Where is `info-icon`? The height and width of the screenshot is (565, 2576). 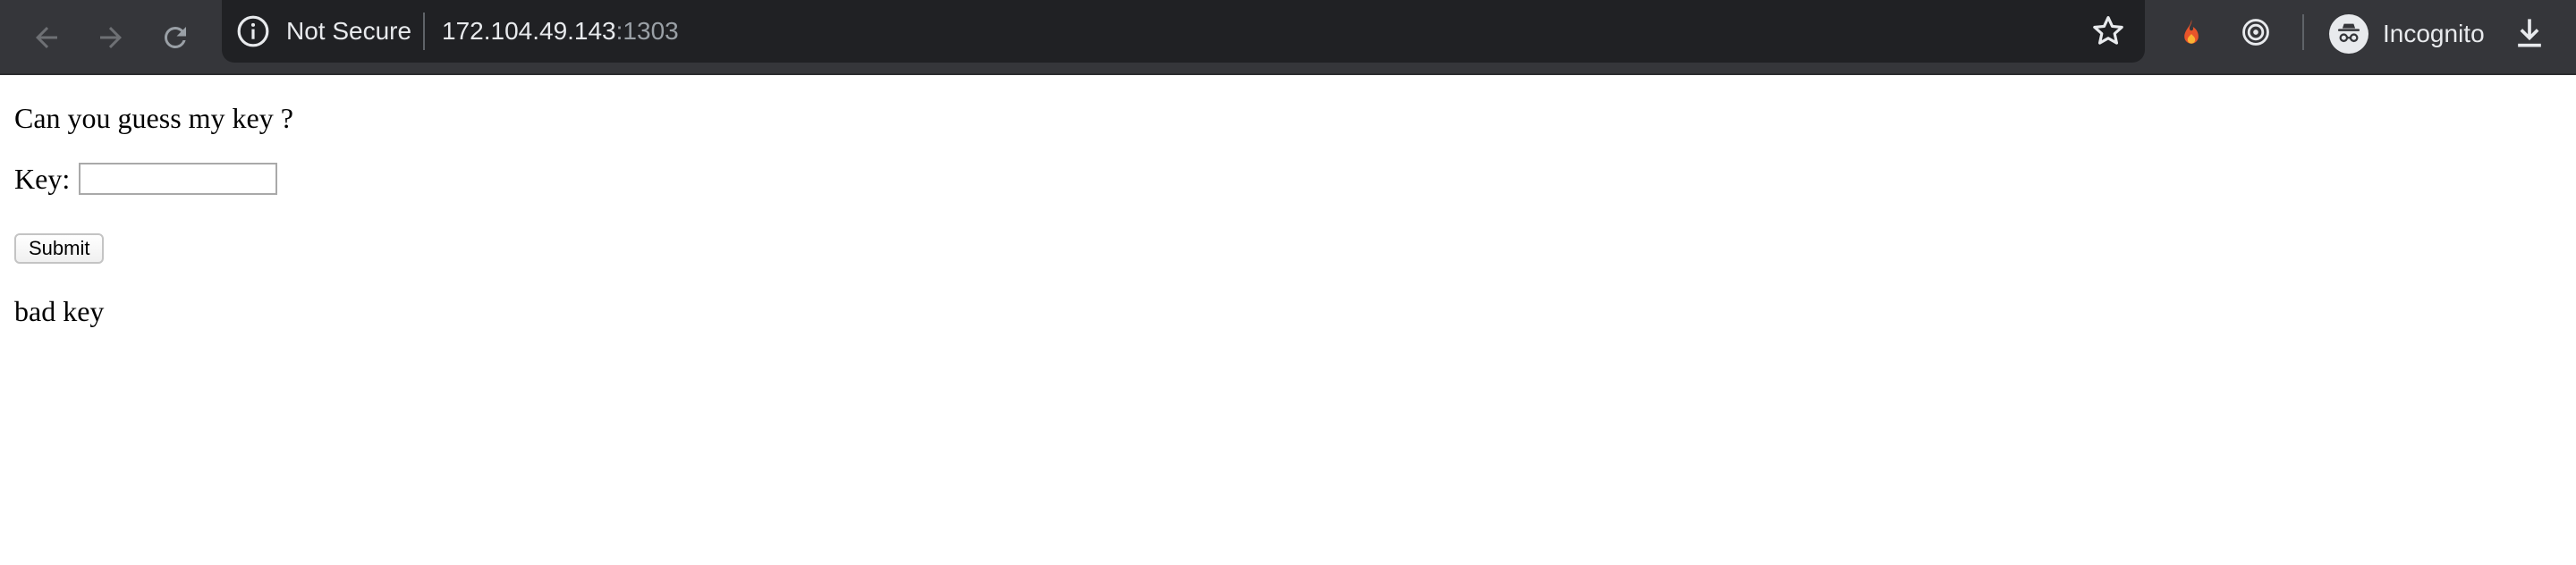 info-icon is located at coordinates (253, 31).